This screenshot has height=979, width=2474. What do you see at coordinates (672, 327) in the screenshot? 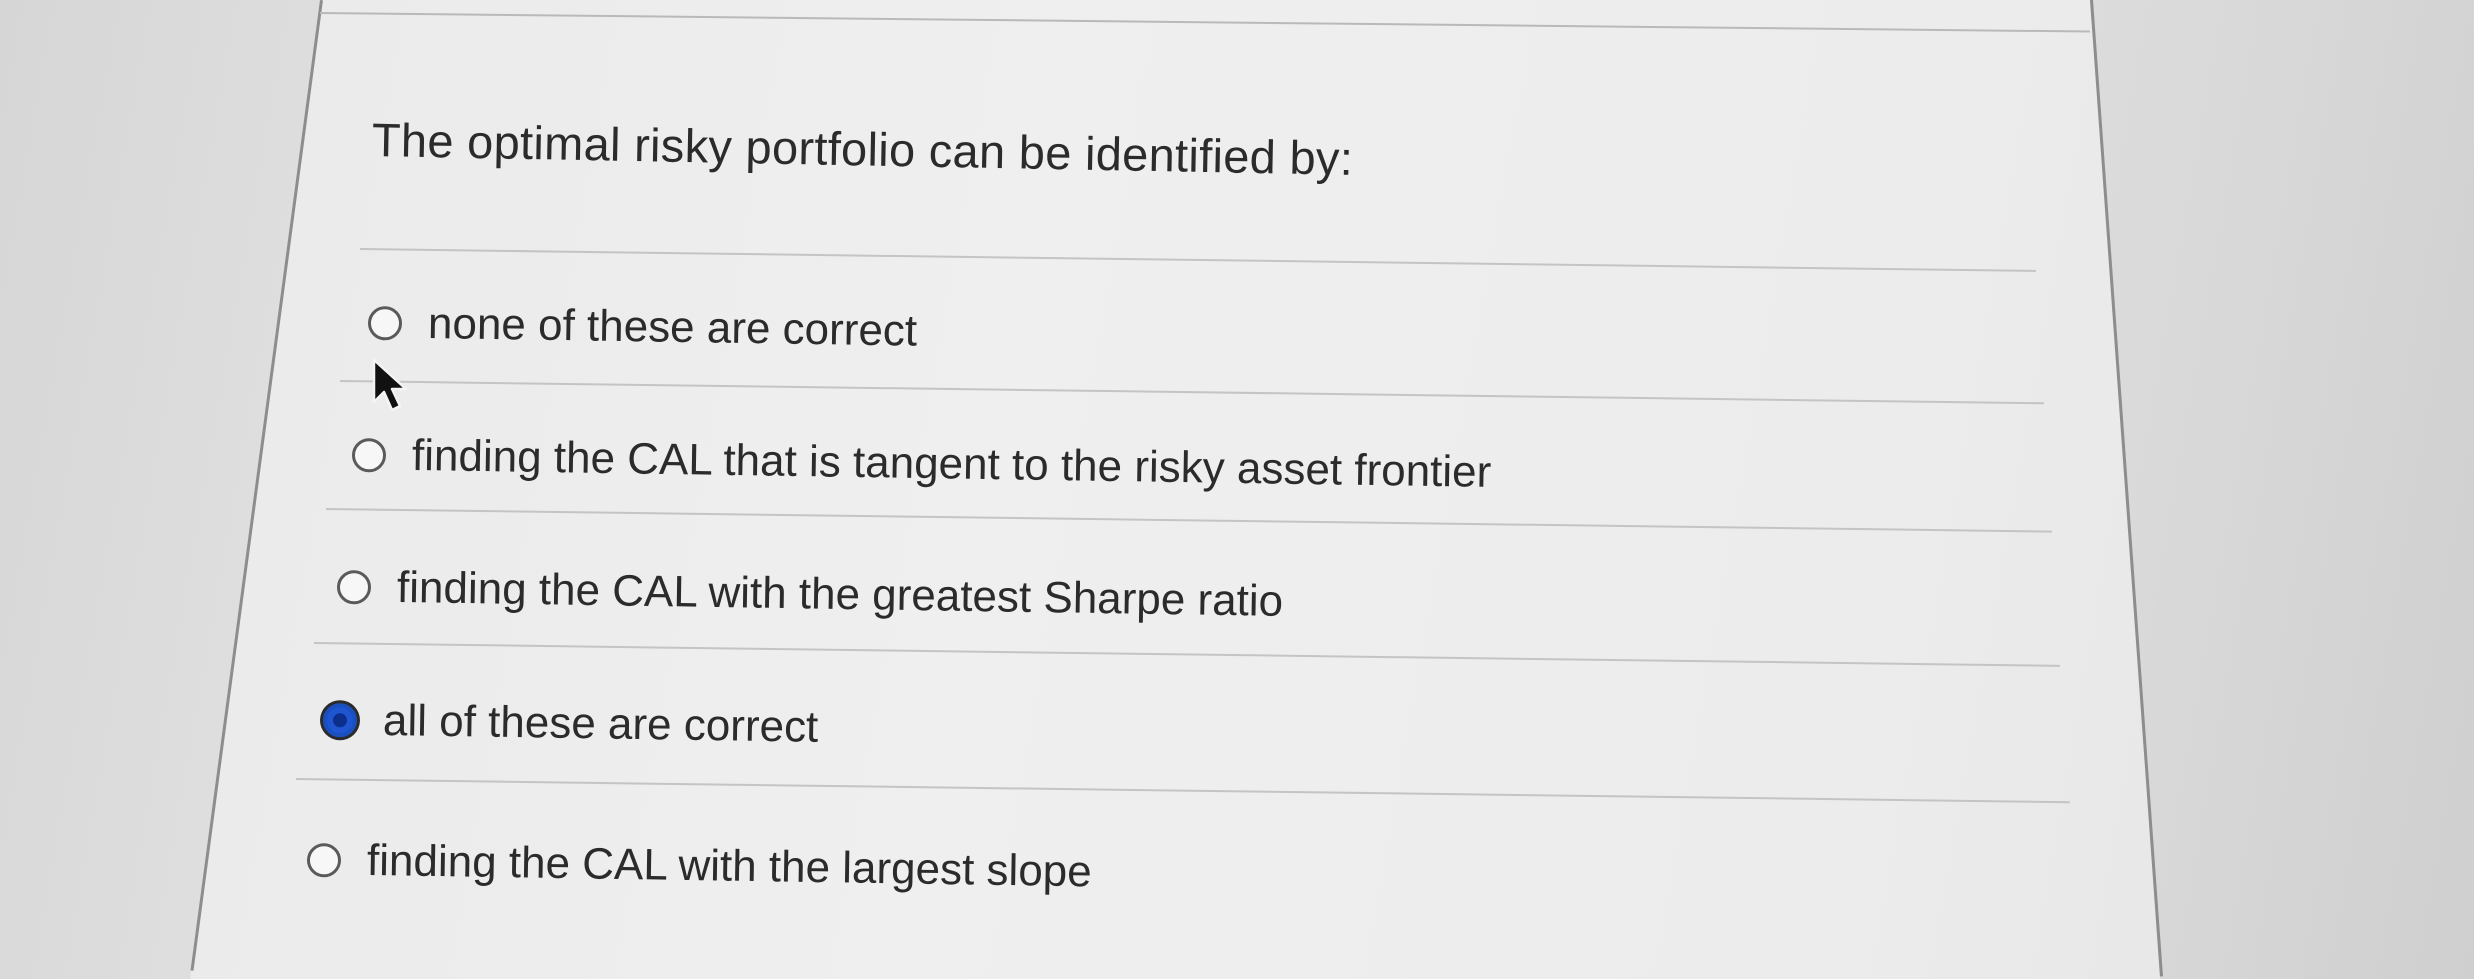
I see `option-label: none of these are correct` at bounding box center [672, 327].